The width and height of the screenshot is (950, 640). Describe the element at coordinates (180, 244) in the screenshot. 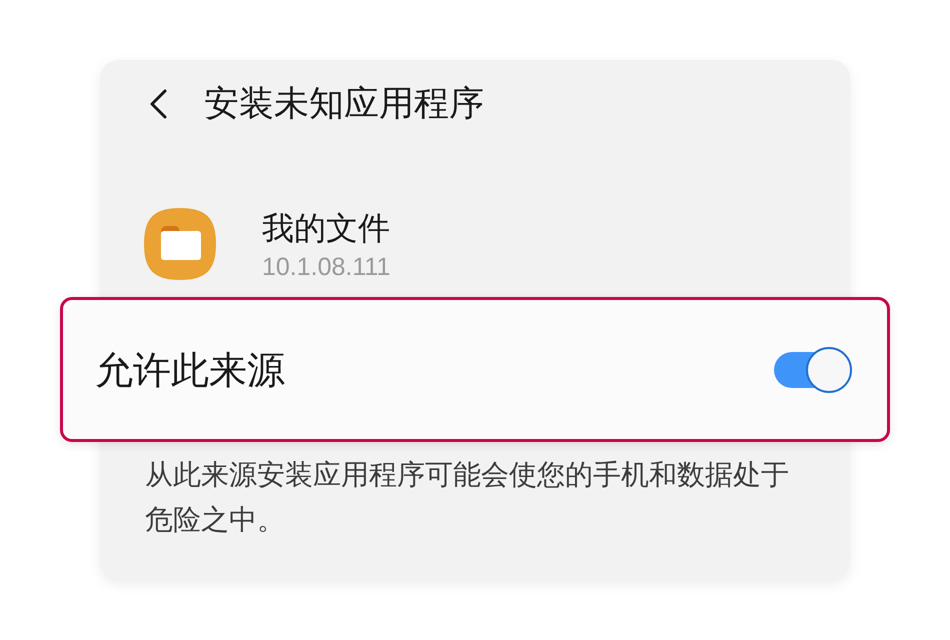

I see `folder-app-icon` at that location.